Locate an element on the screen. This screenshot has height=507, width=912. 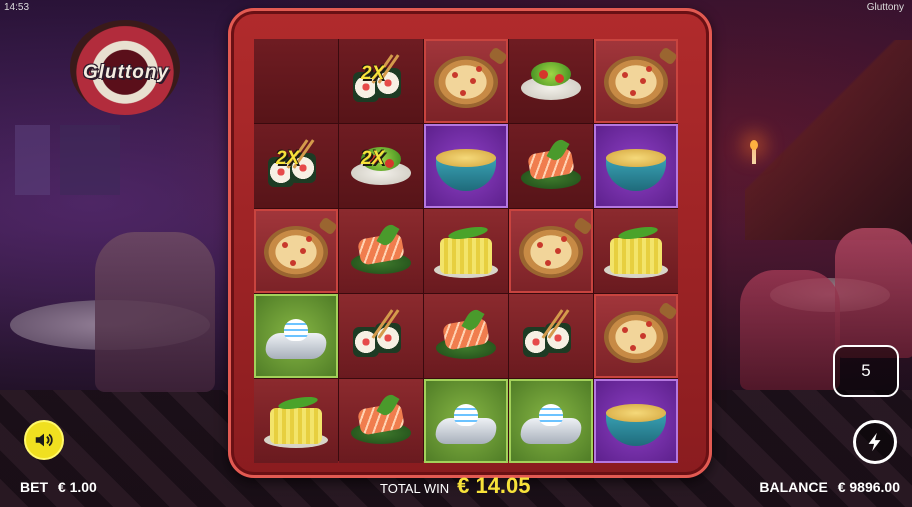
total-win-value: € 14.05 is located at coordinates (494, 485).